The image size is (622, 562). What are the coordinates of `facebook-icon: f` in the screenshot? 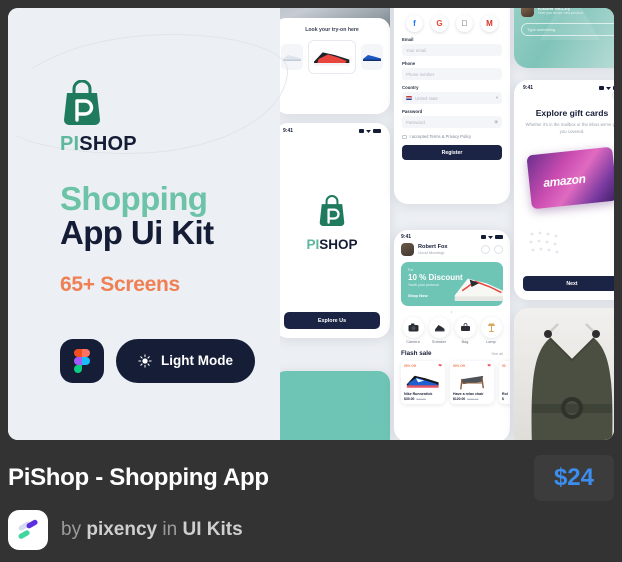 It's located at (414, 24).